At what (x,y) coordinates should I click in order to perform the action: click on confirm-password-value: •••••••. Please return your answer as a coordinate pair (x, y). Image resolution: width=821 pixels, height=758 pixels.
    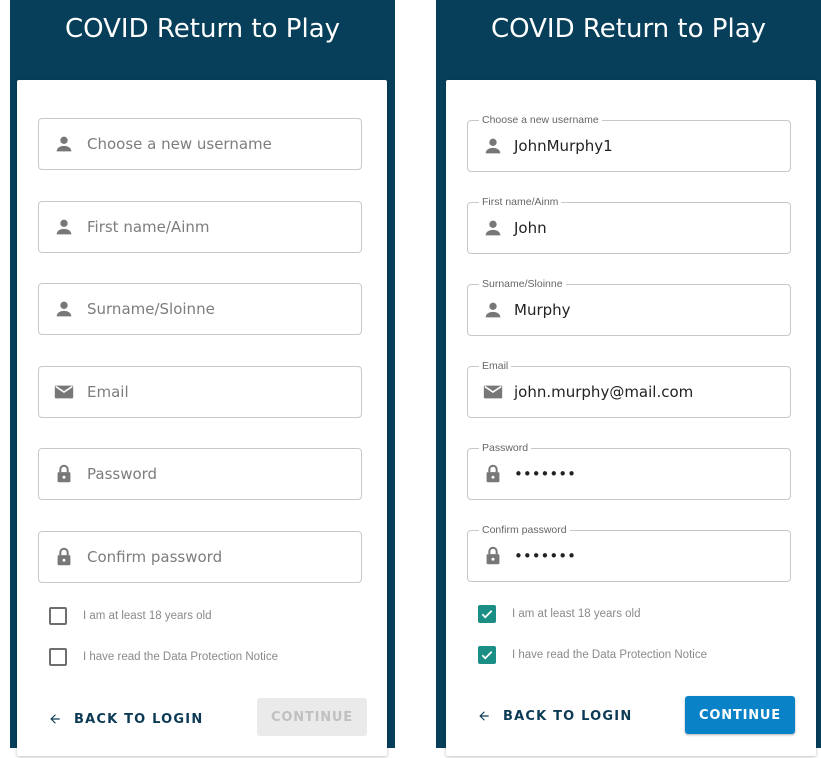
    Looking at the image, I should click on (545, 556).